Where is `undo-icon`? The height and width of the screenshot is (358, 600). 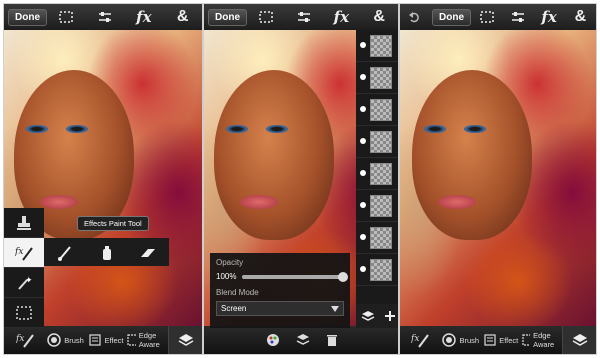 undo-icon is located at coordinates (414, 17).